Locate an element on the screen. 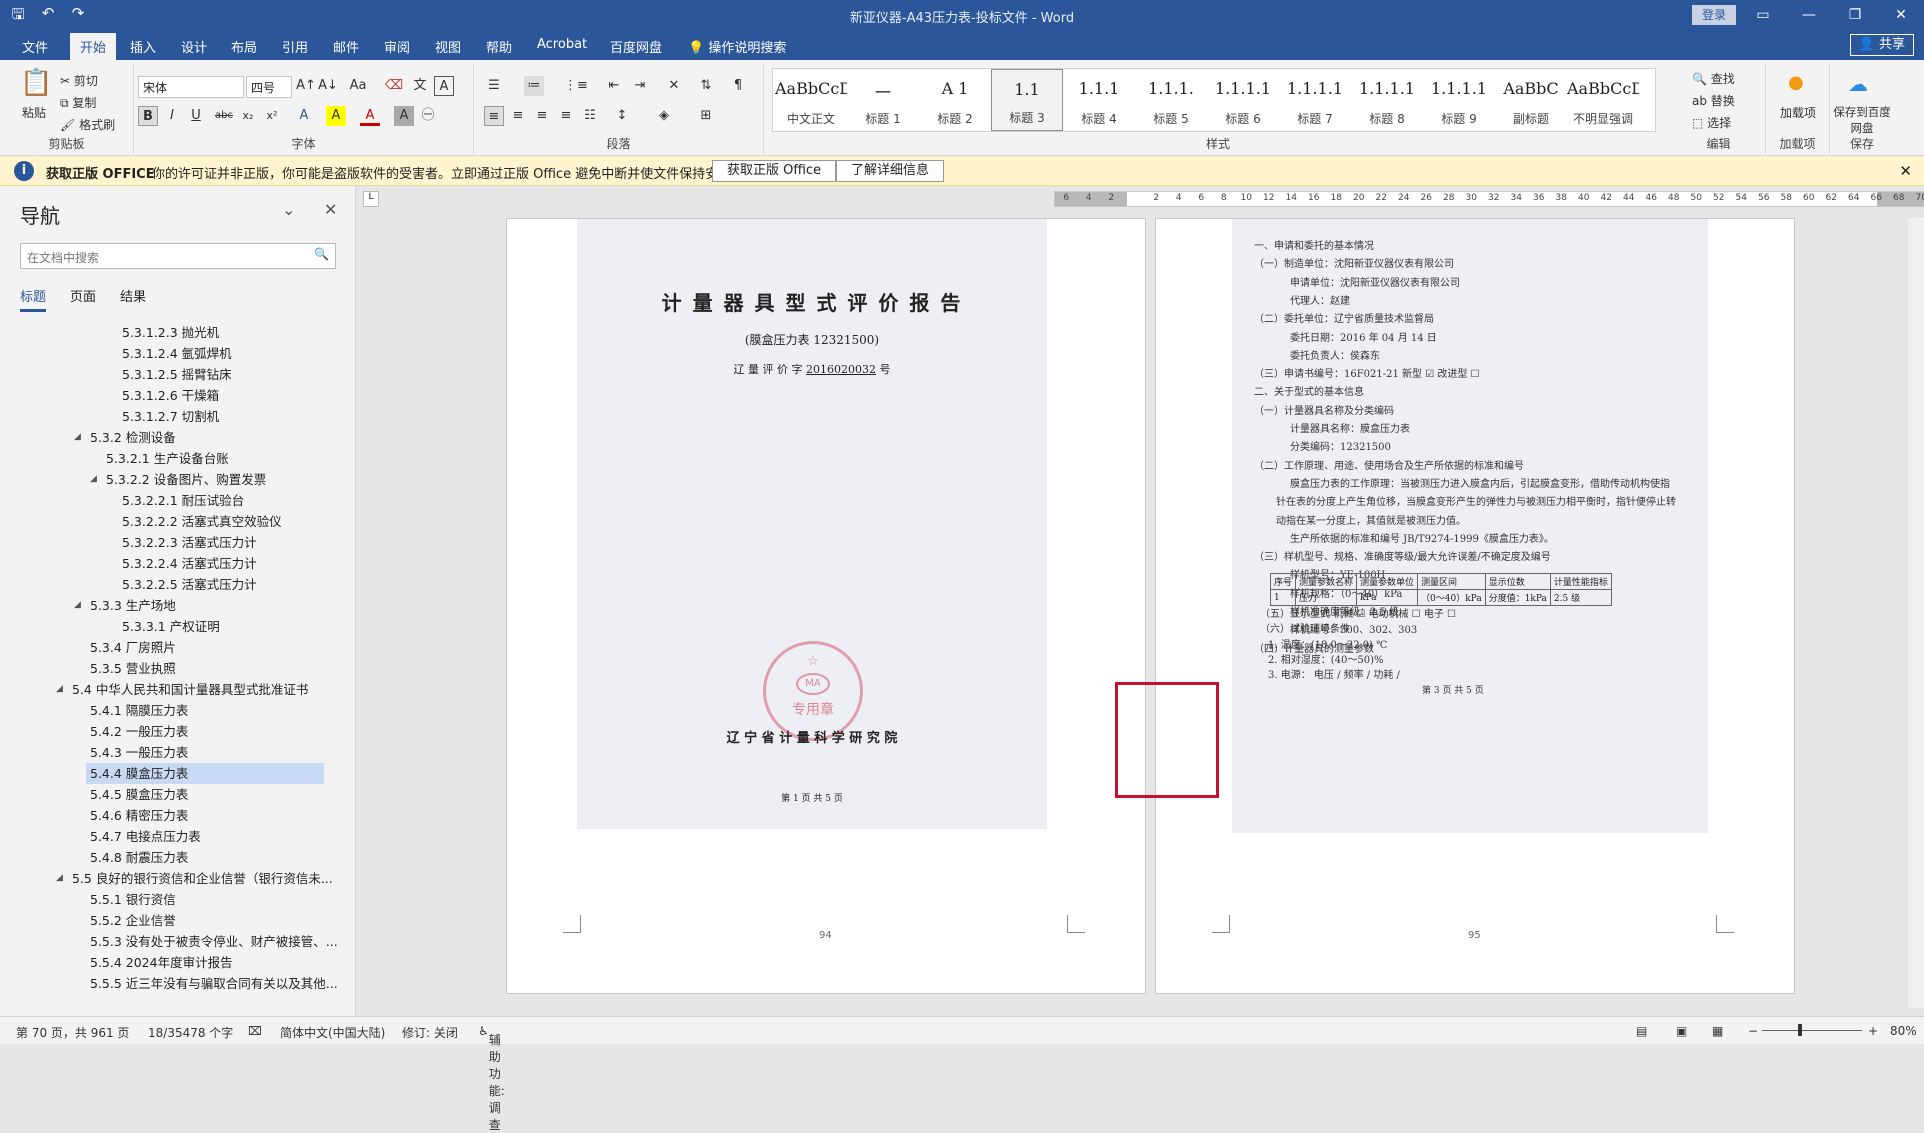 The height and width of the screenshot is (1133, 1924). style-item: 一标题 1 is located at coordinates (883, 100).